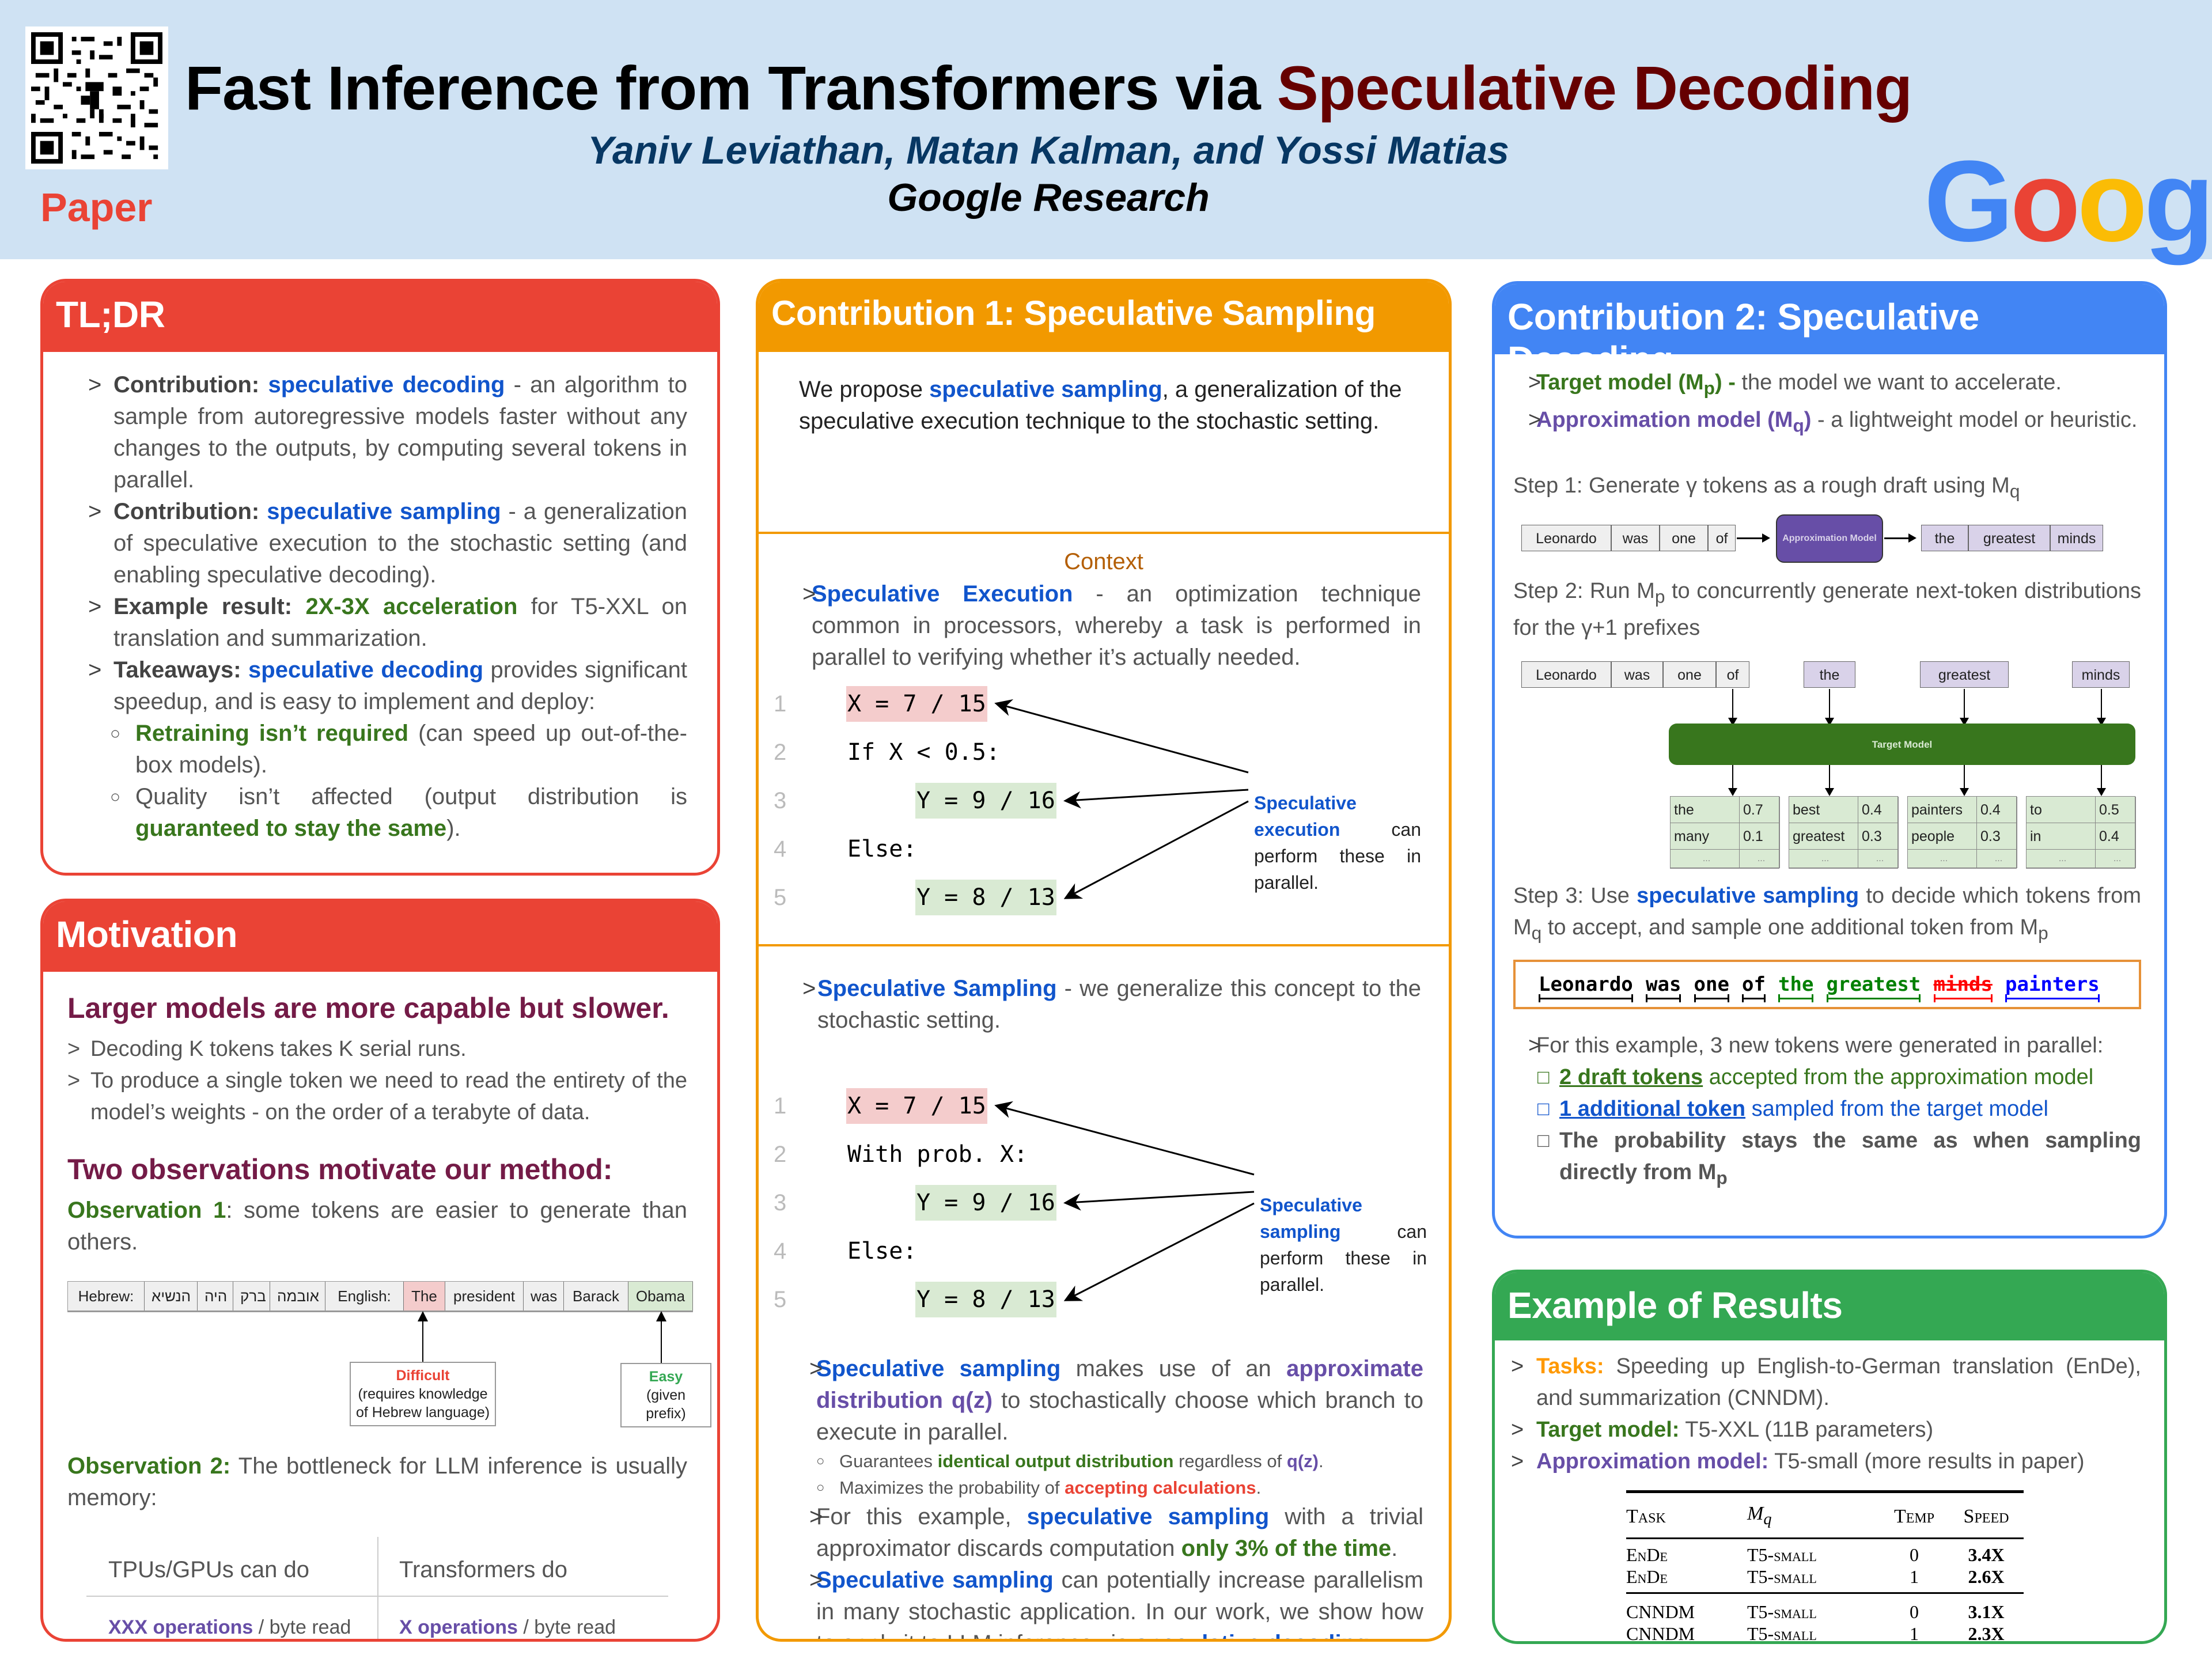 This screenshot has width=2212, height=1659. What do you see at coordinates (2052, 985) in the screenshot?
I see `result-token-sampled: painters` at bounding box center [2052, 985].